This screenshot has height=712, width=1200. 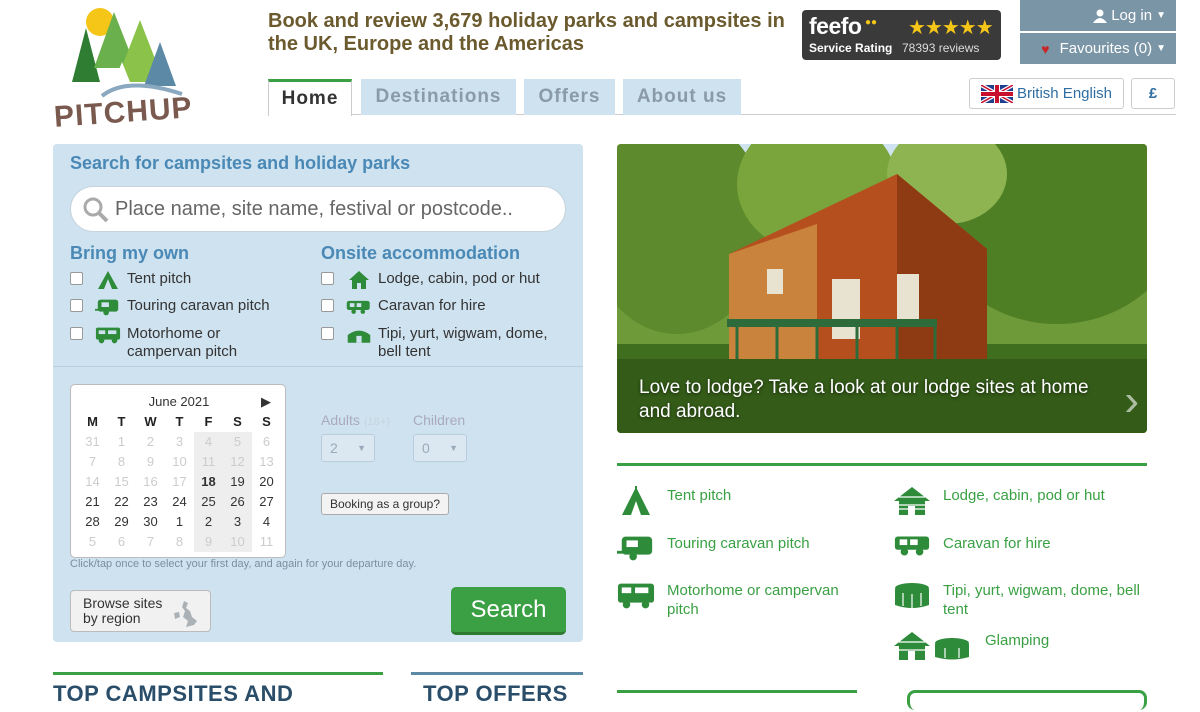 What do you see at coordinates (92, 481) in the screenshot?
I see `calendar-day: 14` at bounding box center [92, 481].